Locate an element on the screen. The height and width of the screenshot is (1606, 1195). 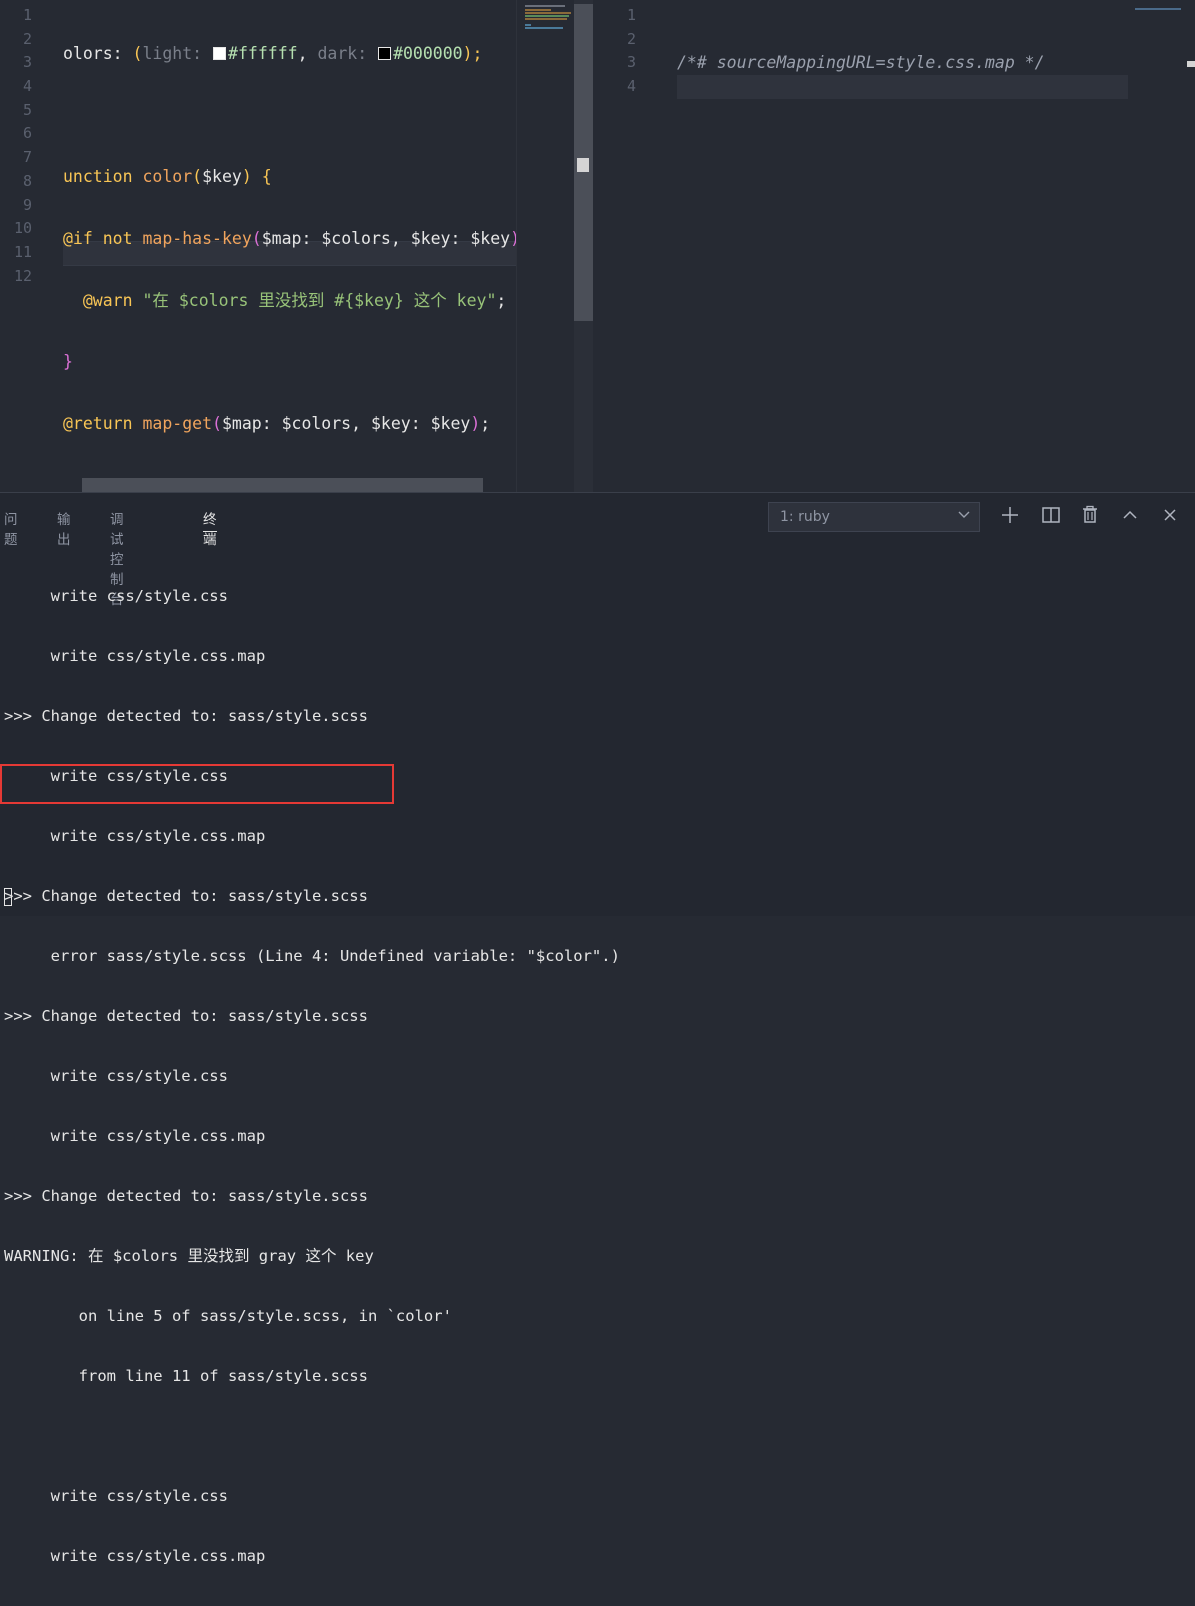
code-token: $key is located at coordinates (222, 177).